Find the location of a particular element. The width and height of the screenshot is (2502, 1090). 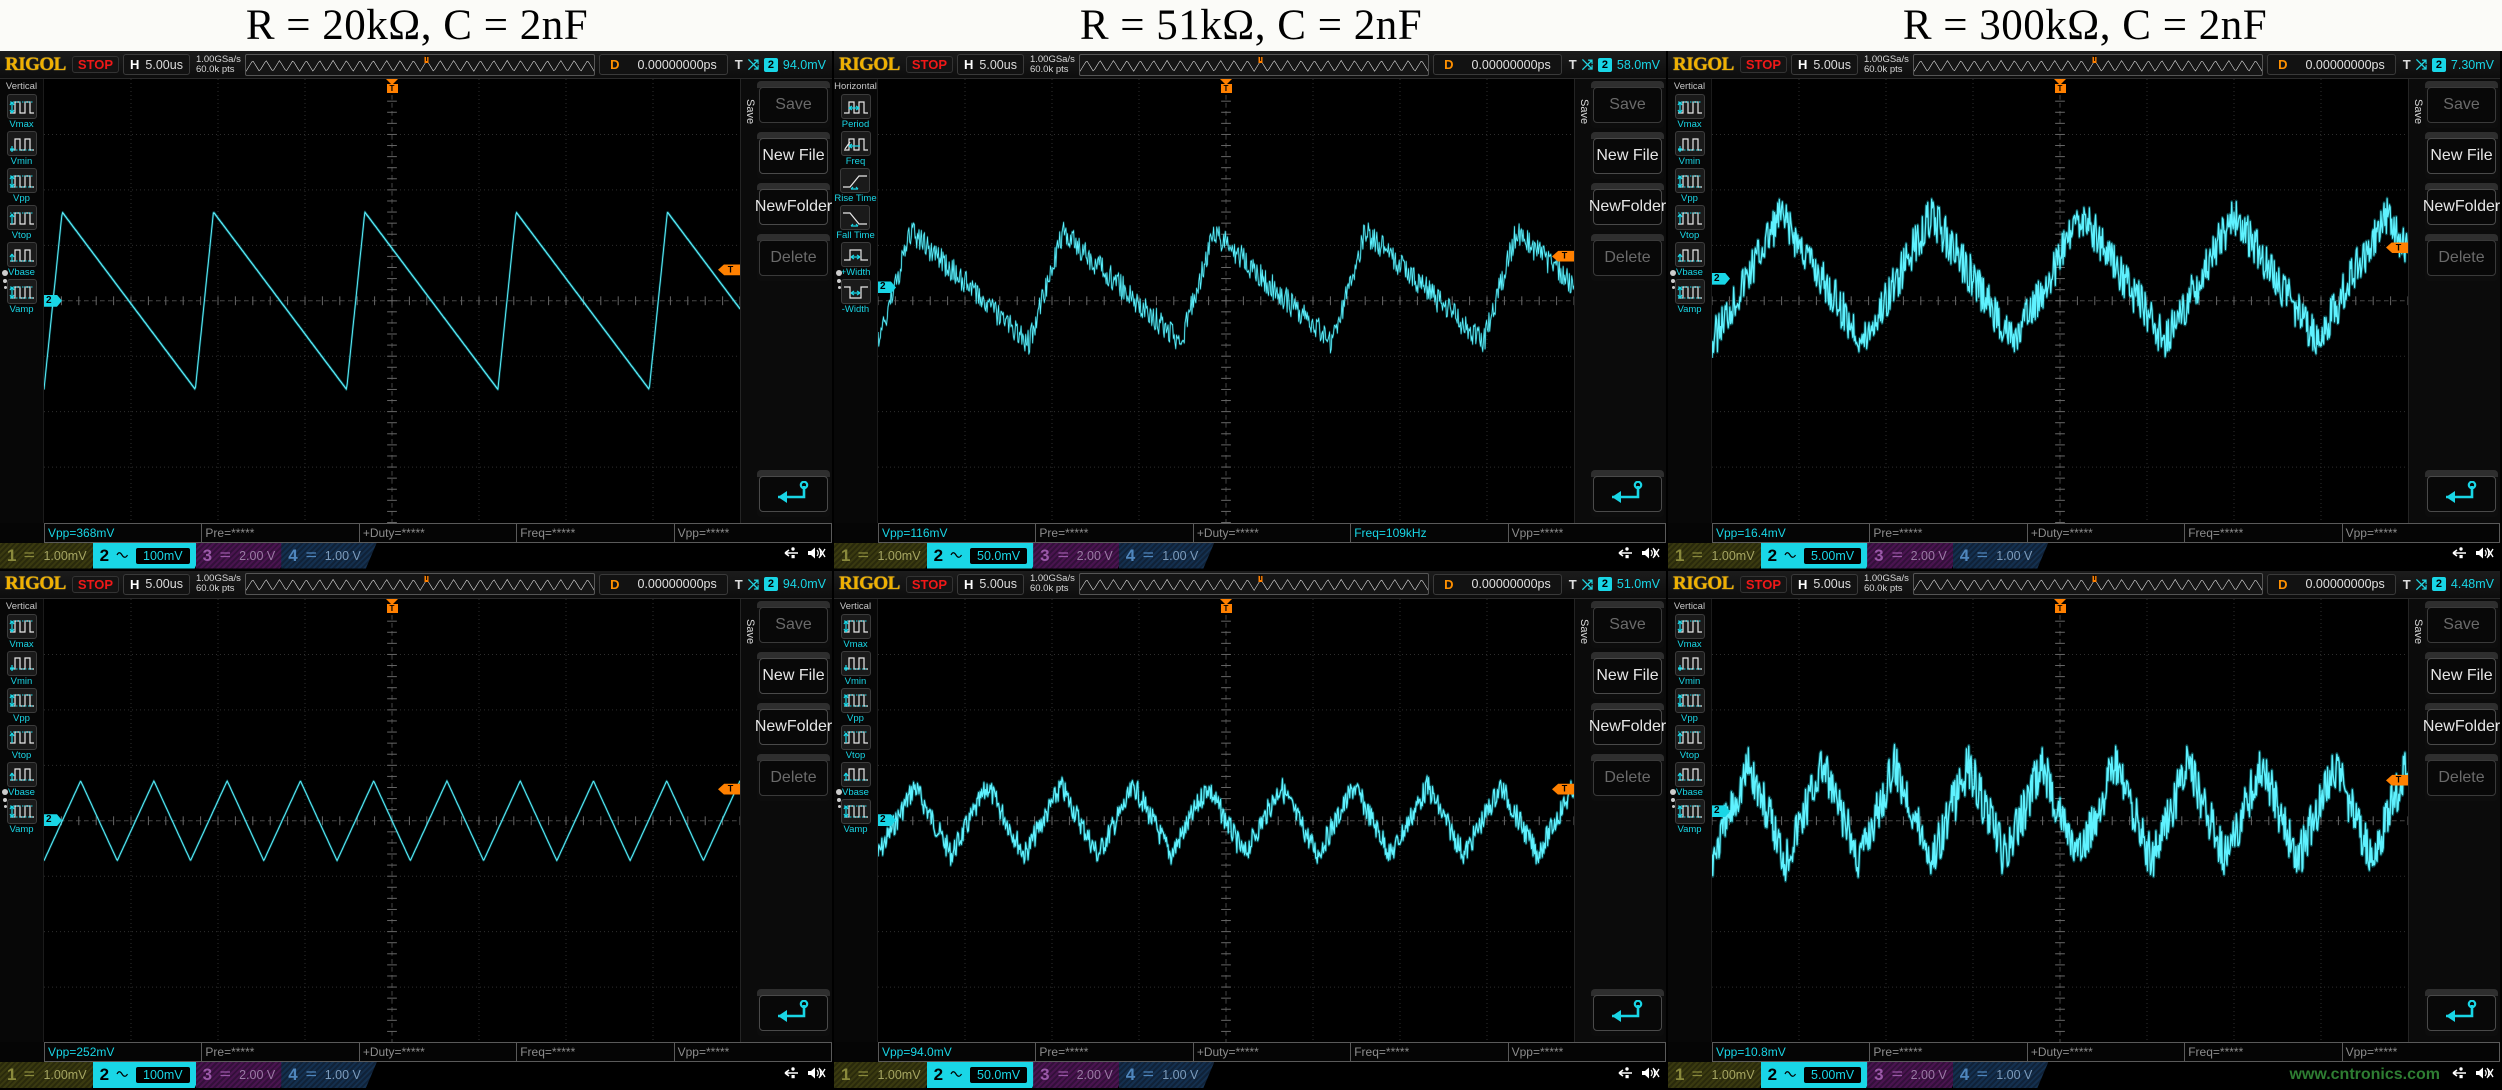

channel-chip-2: 2 100mV is located at coordinates (149, 1075).